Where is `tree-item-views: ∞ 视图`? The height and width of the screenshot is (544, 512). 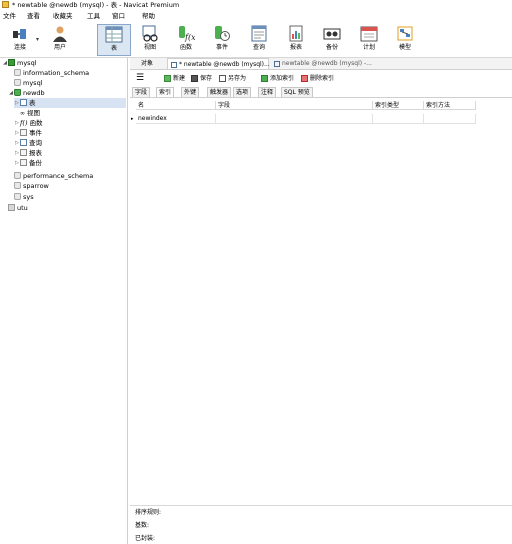
tree-item-views: ∞ 视图 is located at coordinates (30, 113).